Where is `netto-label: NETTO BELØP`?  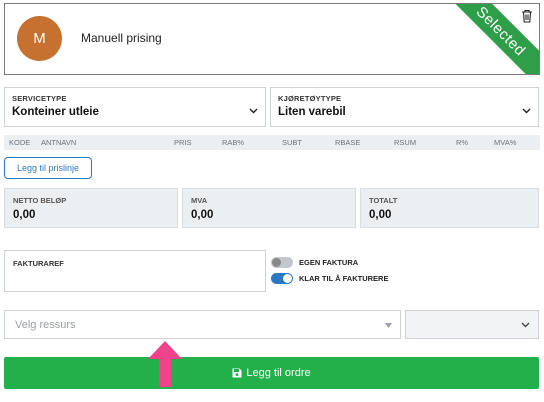
netto-label: NETTO BELØP is located at coordinates (40, 200).